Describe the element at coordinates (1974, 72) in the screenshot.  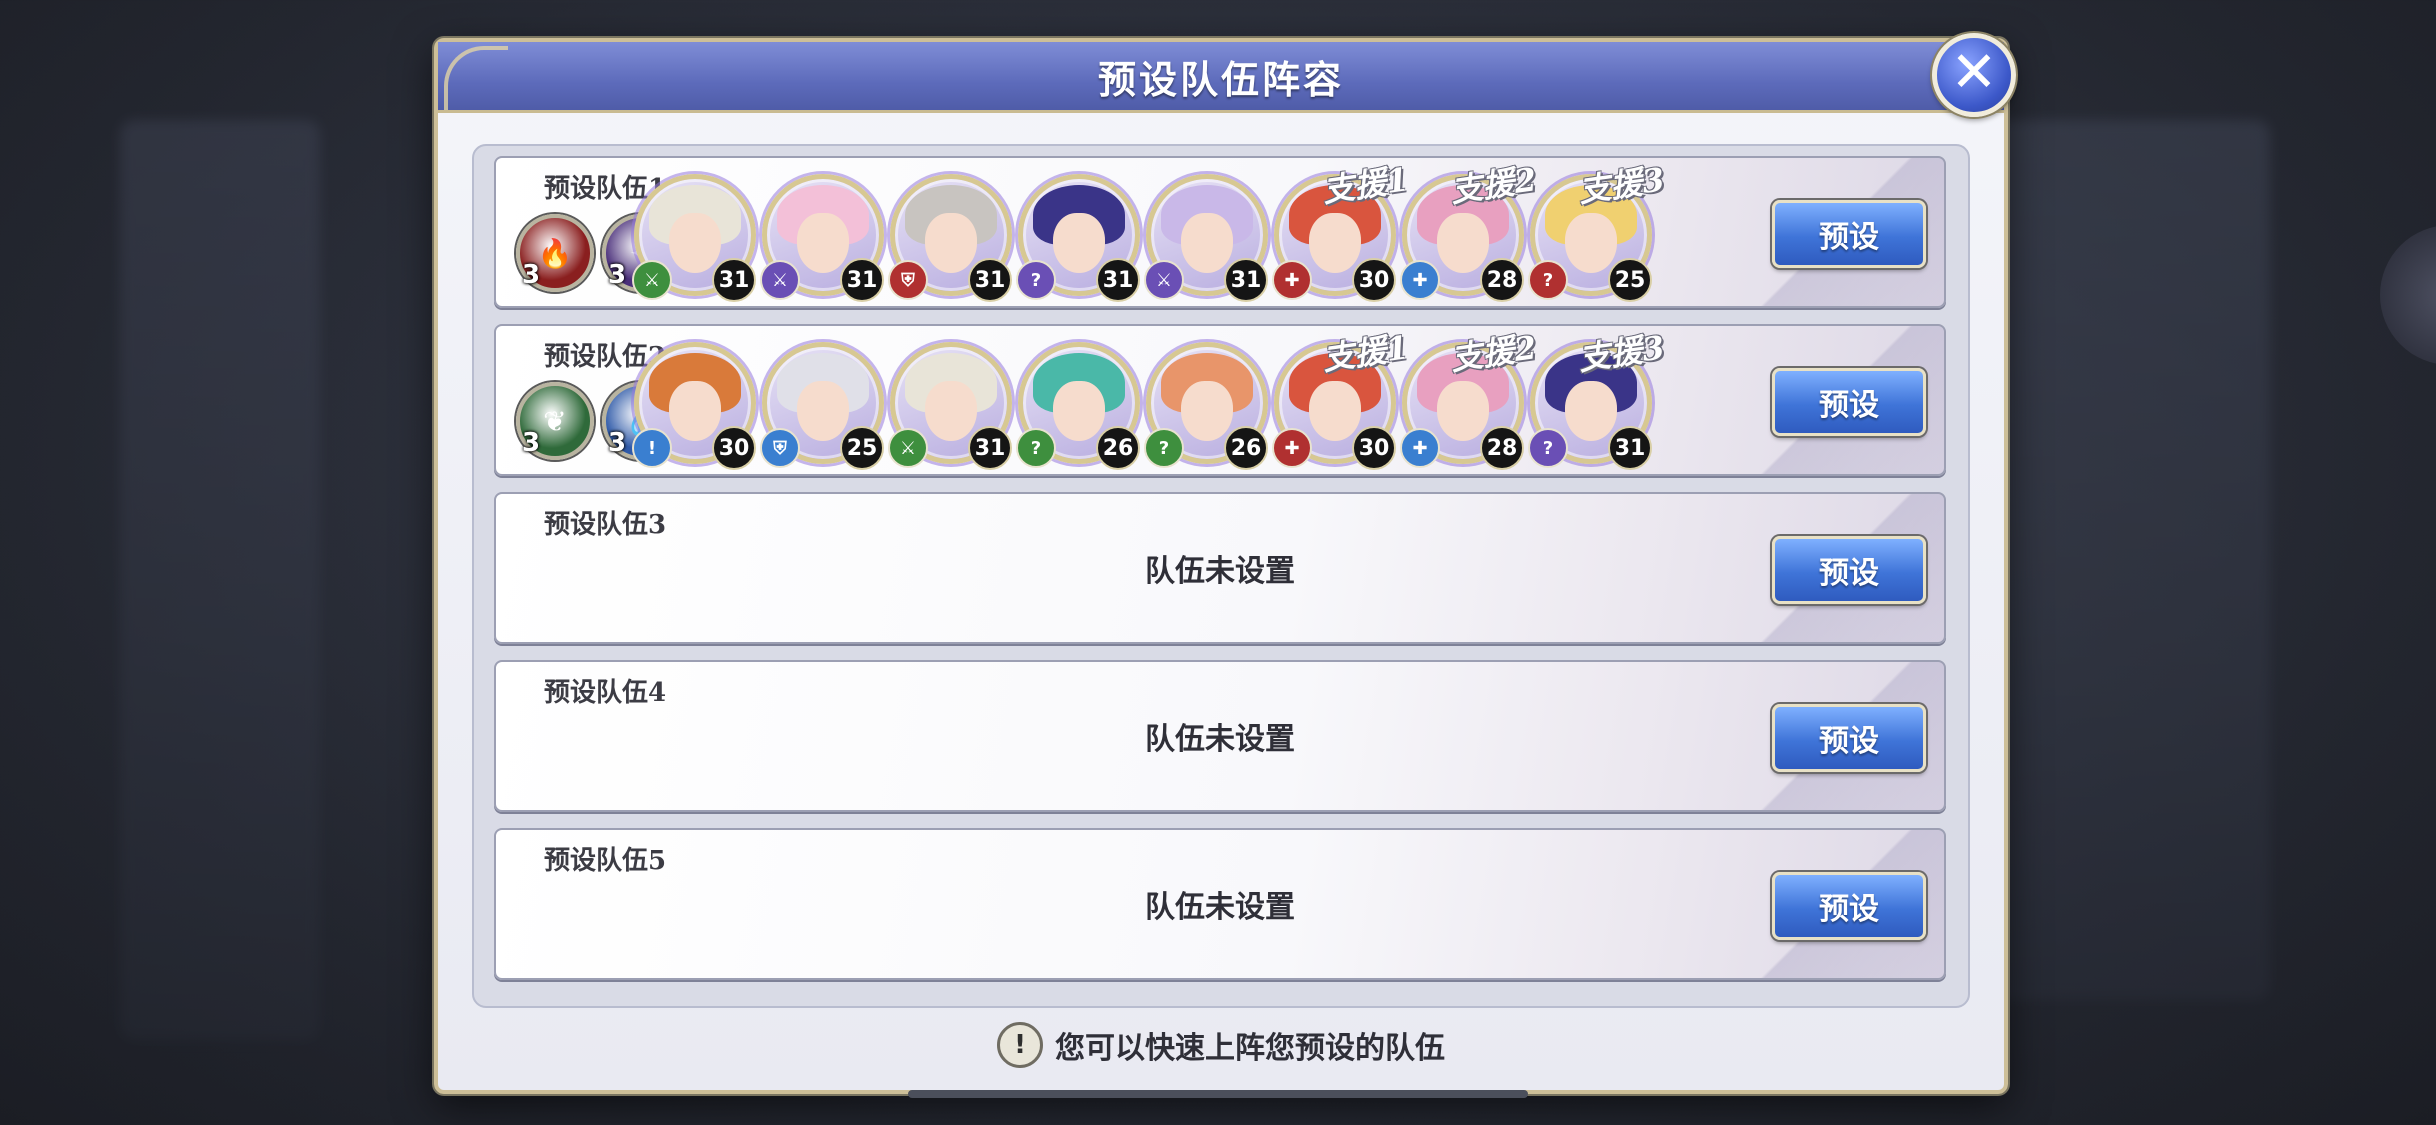
I see `close-icon: ✕` at that location.